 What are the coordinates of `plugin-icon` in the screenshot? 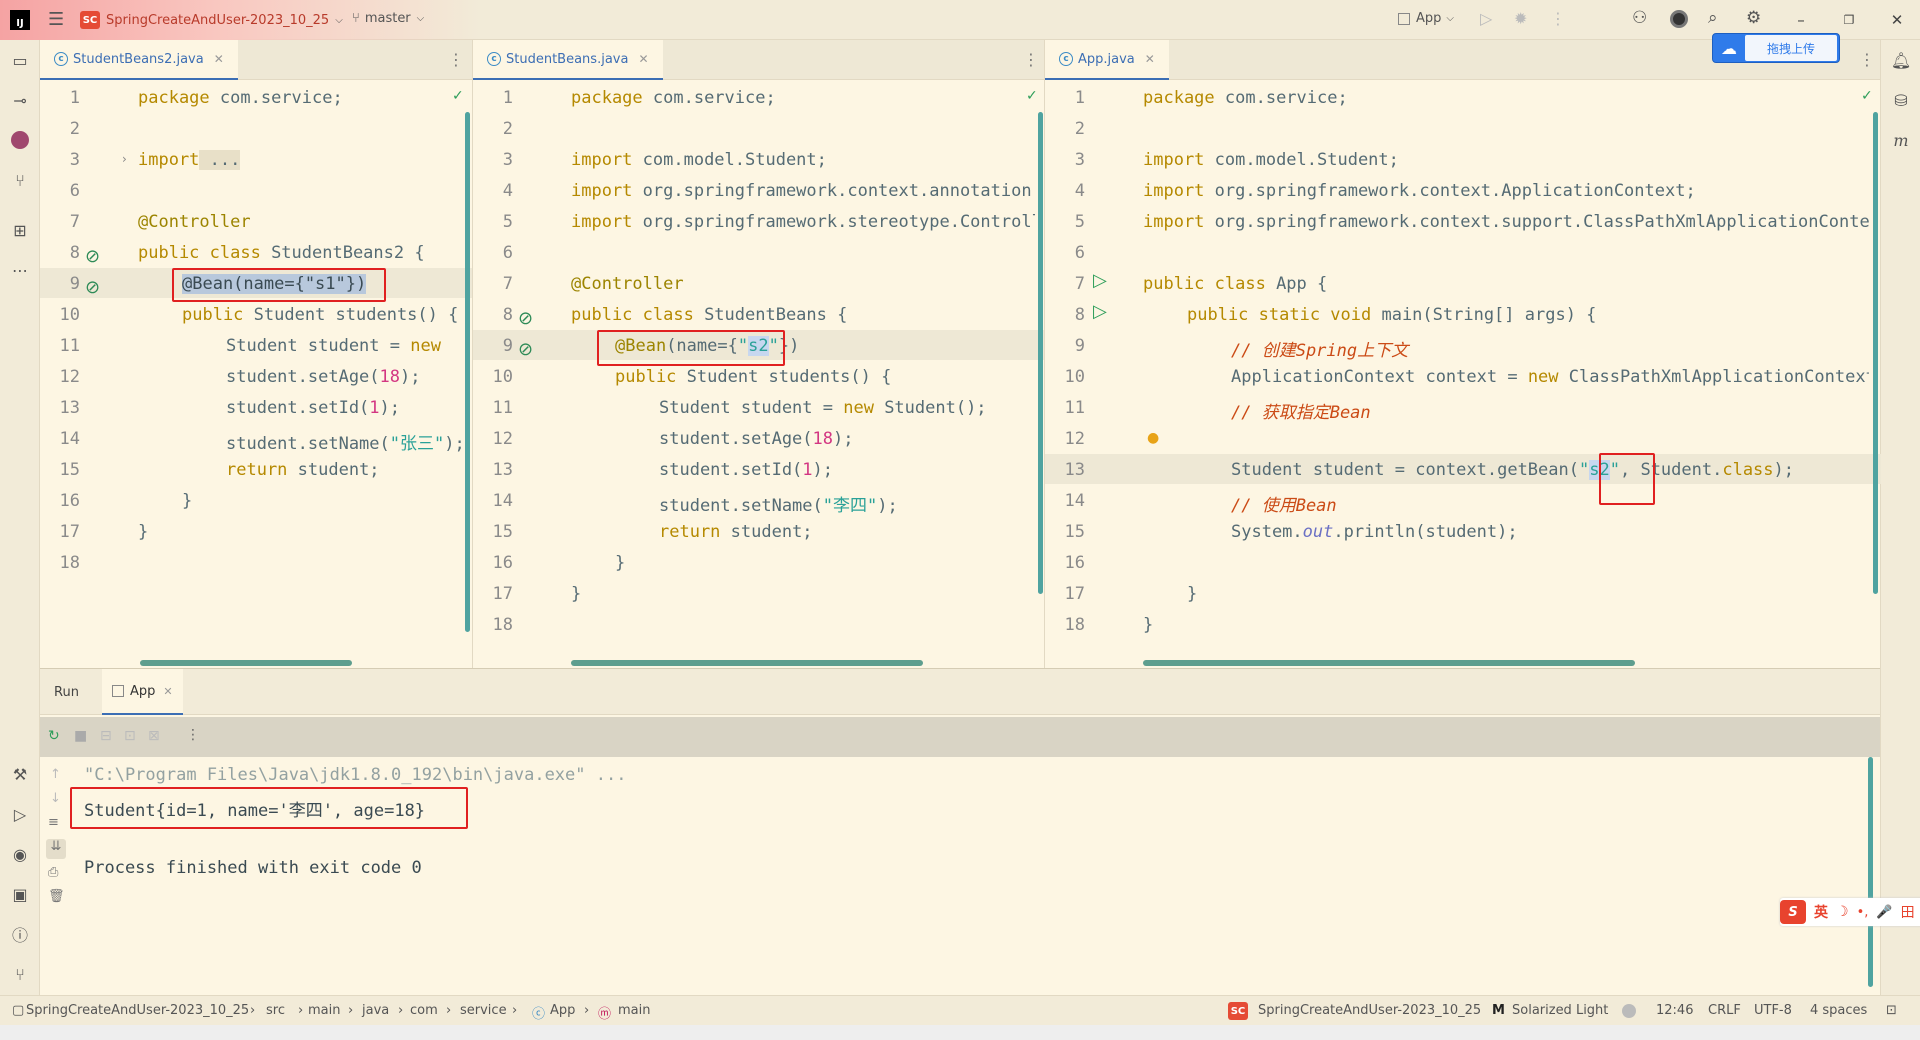 It's located at (20, 140).